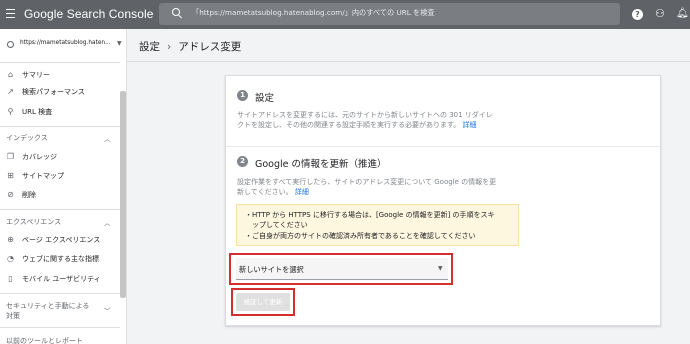  I want to click on manage-users-icon: ⚇, so click(660, 14).